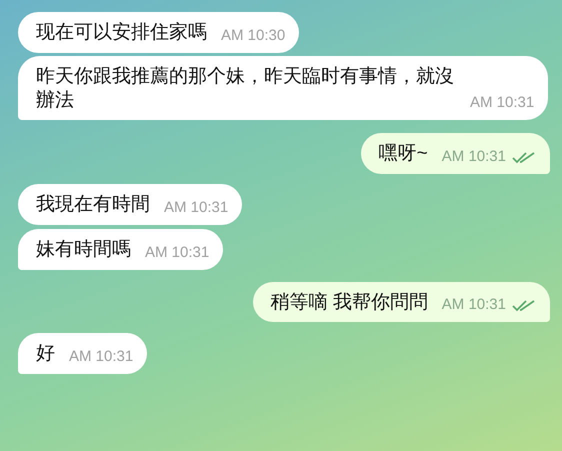 This screenshot has width=562, height=451. I want to click on message-time: AM 10:30, so click(253, 36).